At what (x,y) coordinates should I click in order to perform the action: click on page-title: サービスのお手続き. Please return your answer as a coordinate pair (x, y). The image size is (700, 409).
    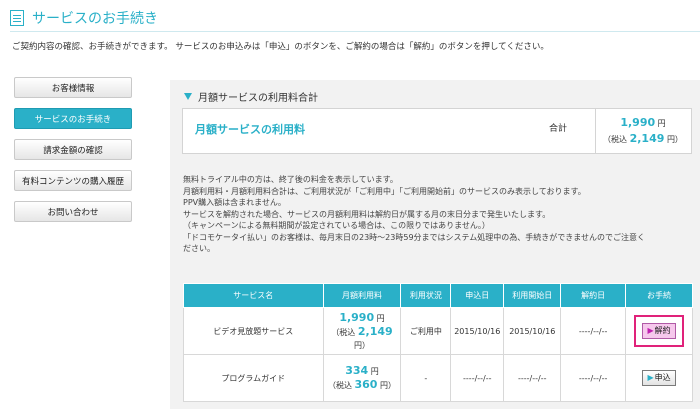
    Looking at the image, I should click on (95, 19).